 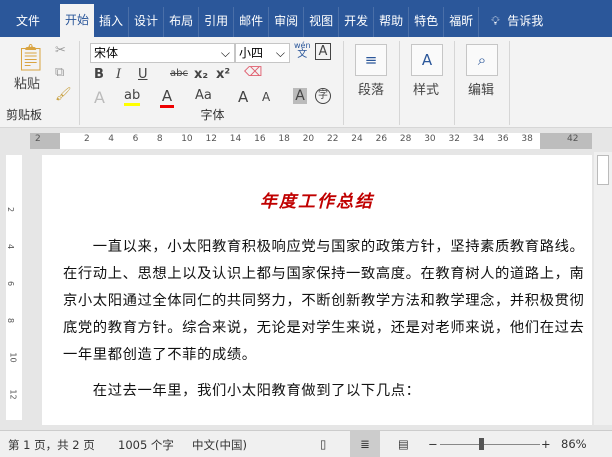 What do you see at coordinates (59, 72) in the screenshot?
I see `copy-icon: ⧉` at bounding box center [59, 72].